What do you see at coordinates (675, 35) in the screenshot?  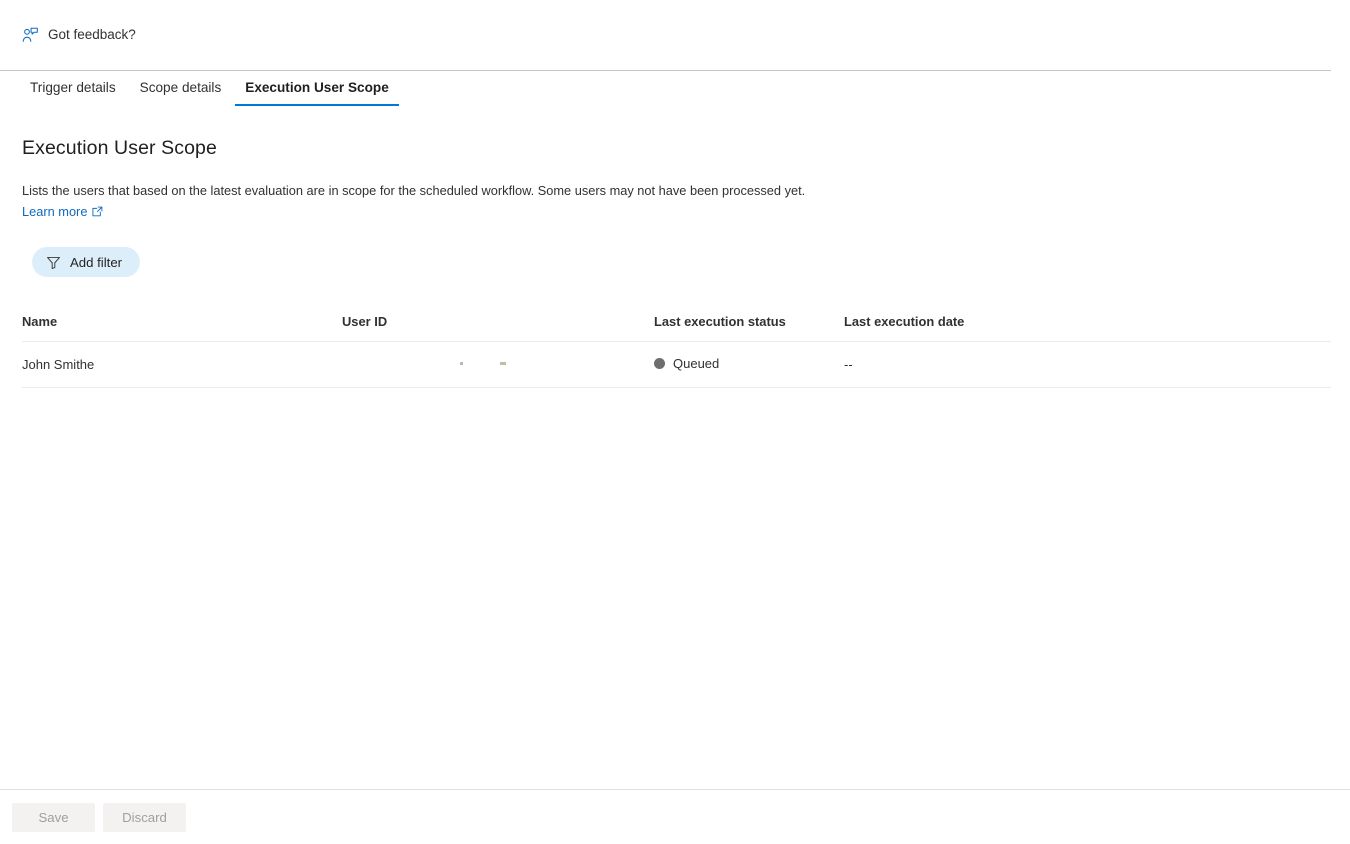 I see `feedback-bar: Got feedback?` at bounding box center [675, 35].